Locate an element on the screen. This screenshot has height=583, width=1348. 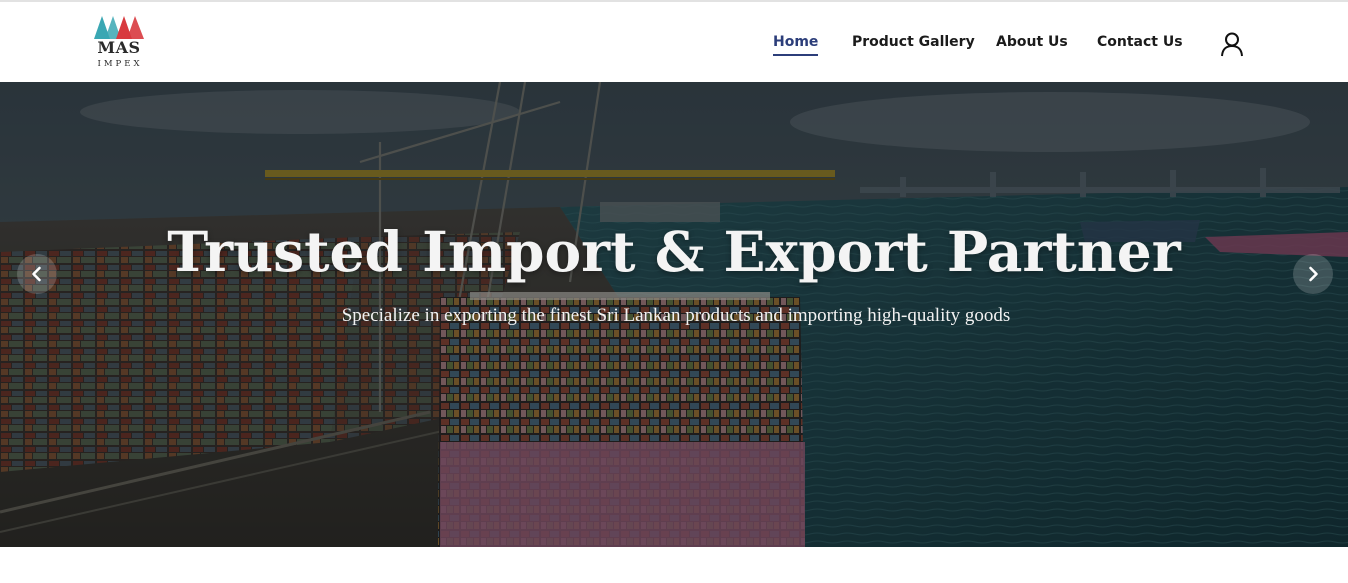
active-underline is located at coordinates (796, 55).